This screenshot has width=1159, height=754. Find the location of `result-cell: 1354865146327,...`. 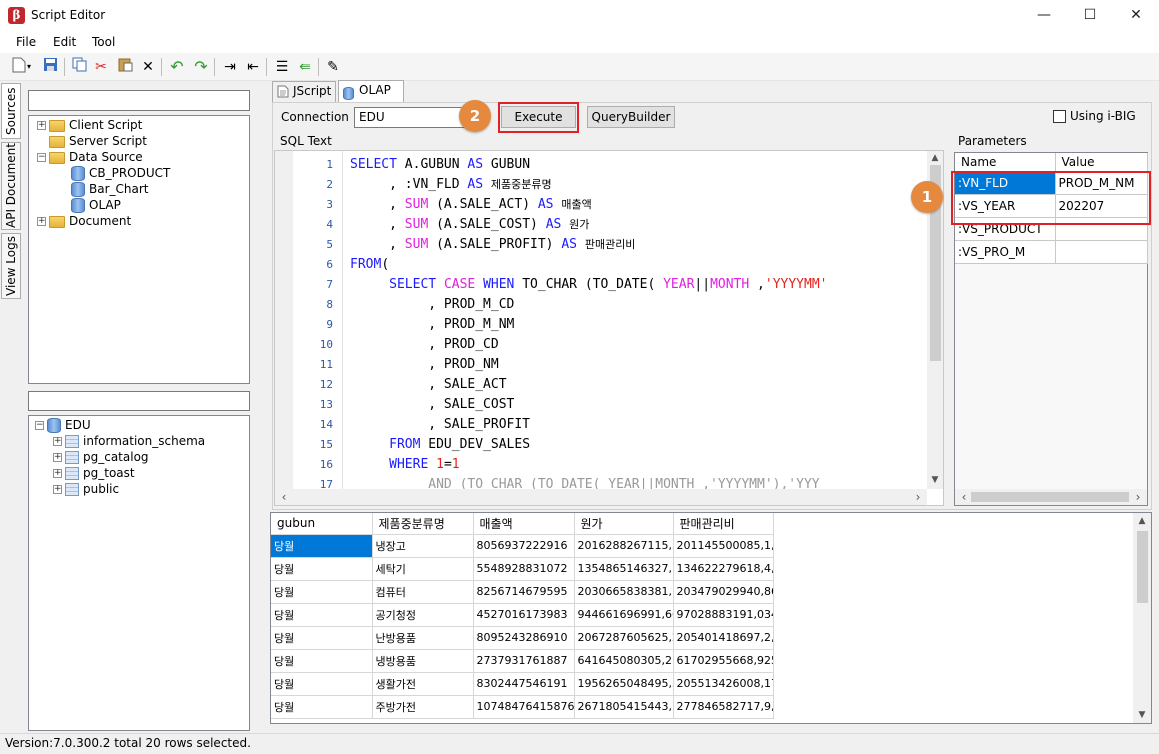

result-cell: 1354865146327,... is located at coordinates (624, 569).